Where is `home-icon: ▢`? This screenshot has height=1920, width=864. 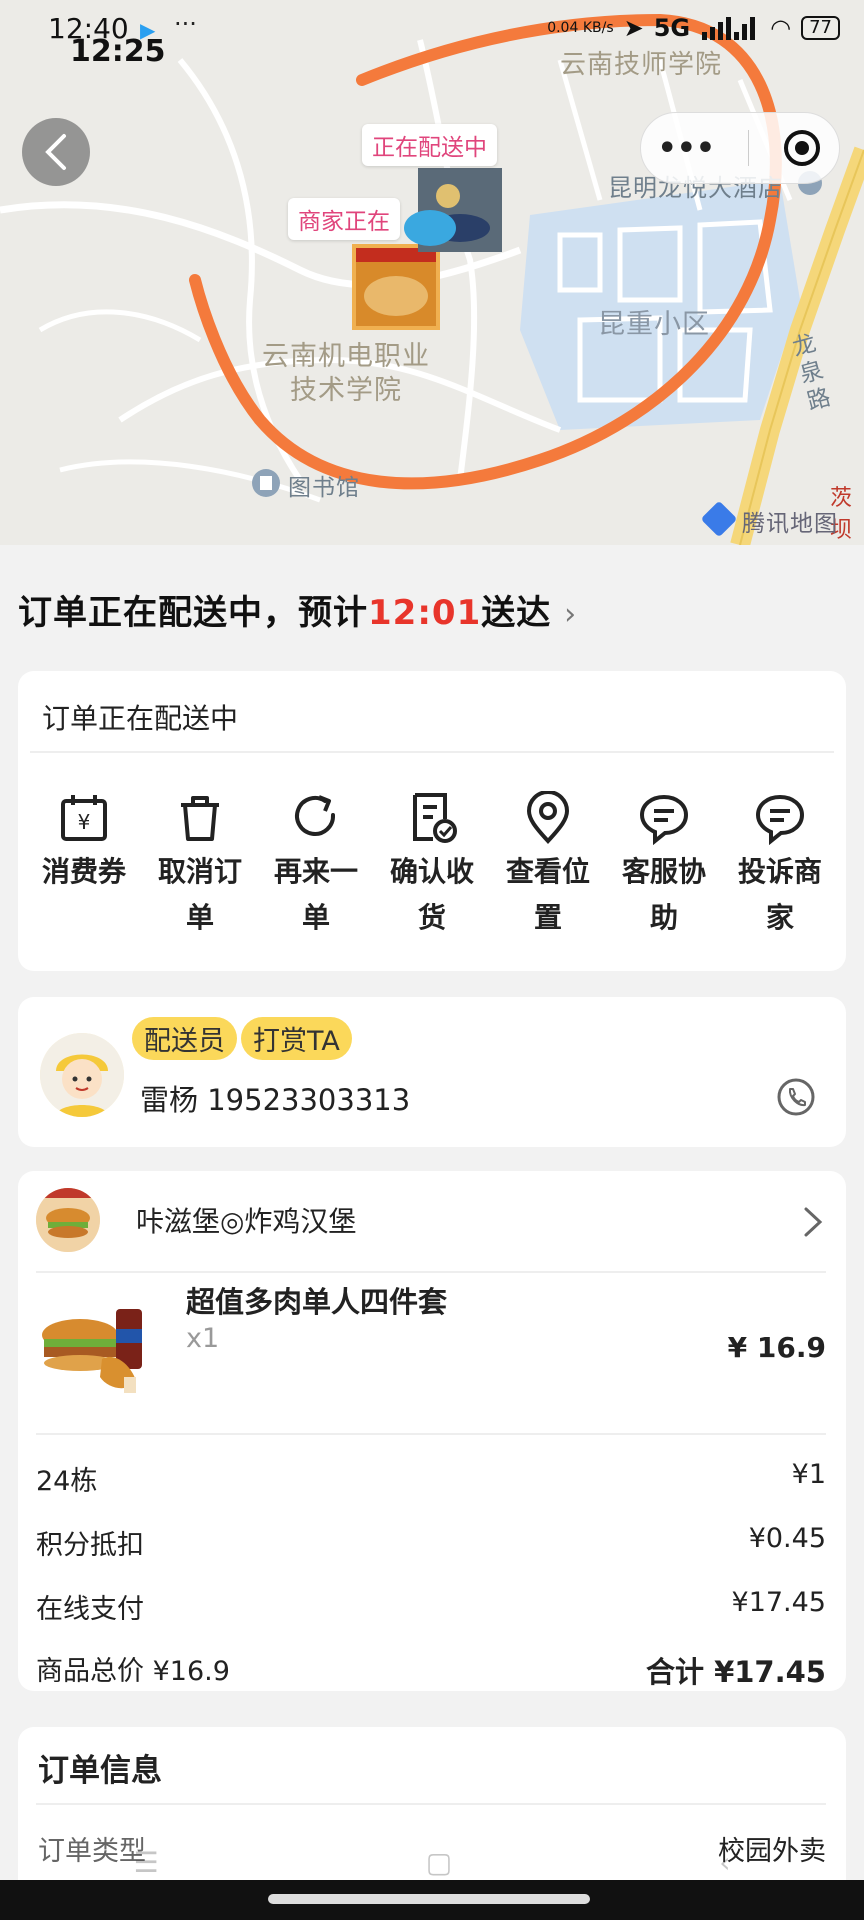
home-icon: ▢ is located at coordinates (439, 1862).